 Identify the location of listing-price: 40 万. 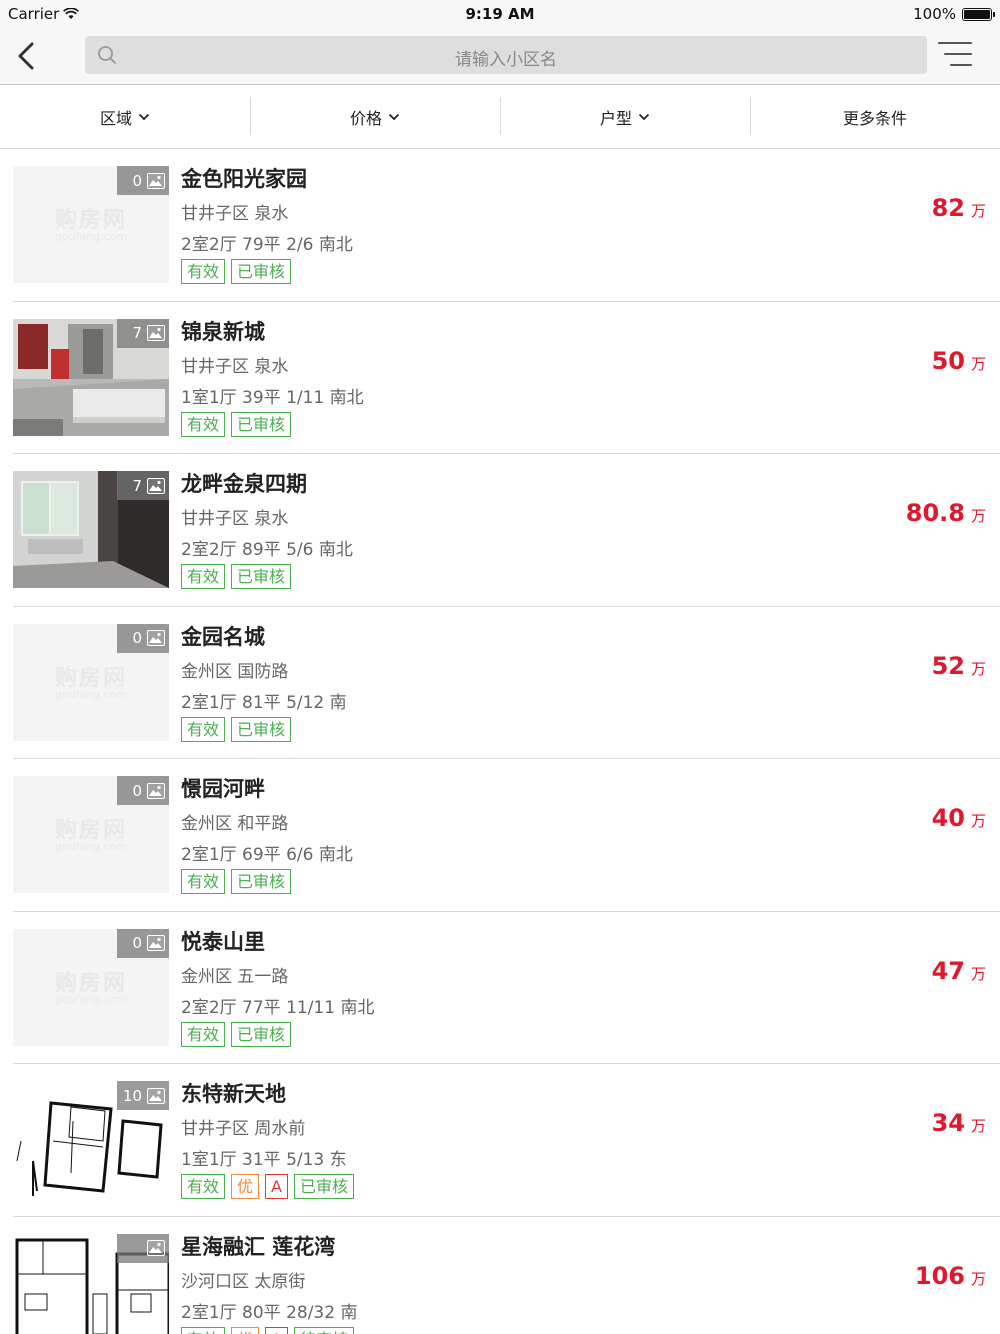
(959, 818).